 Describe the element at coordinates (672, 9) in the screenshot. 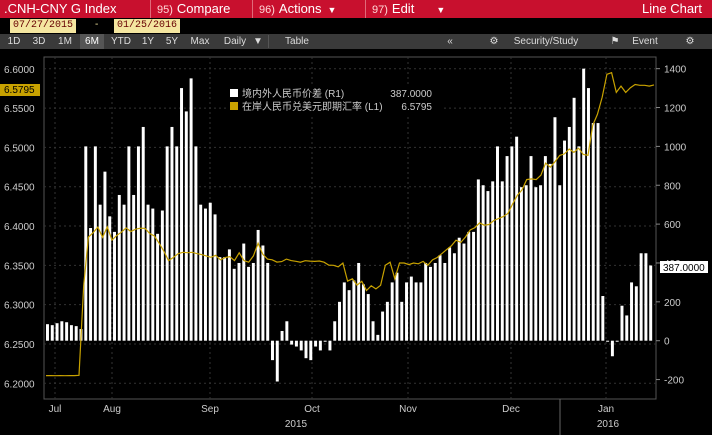

I see `chart-type-label: Line Chart` at that location.